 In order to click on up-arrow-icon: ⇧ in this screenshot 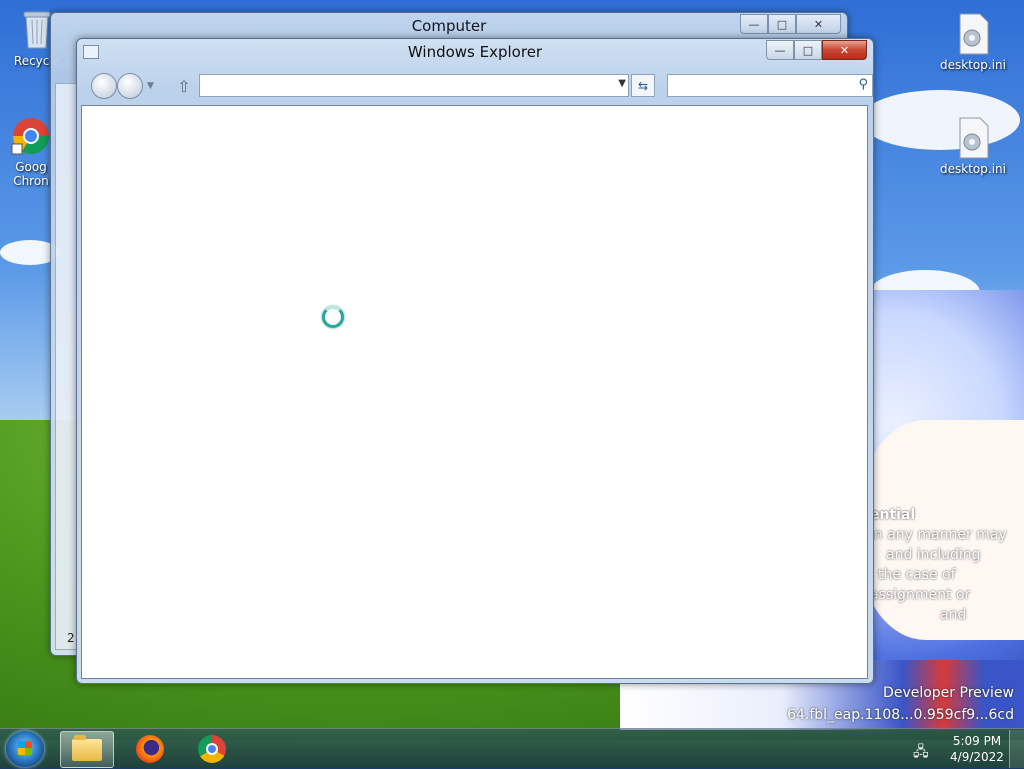, I will do `click(184, 86)`.